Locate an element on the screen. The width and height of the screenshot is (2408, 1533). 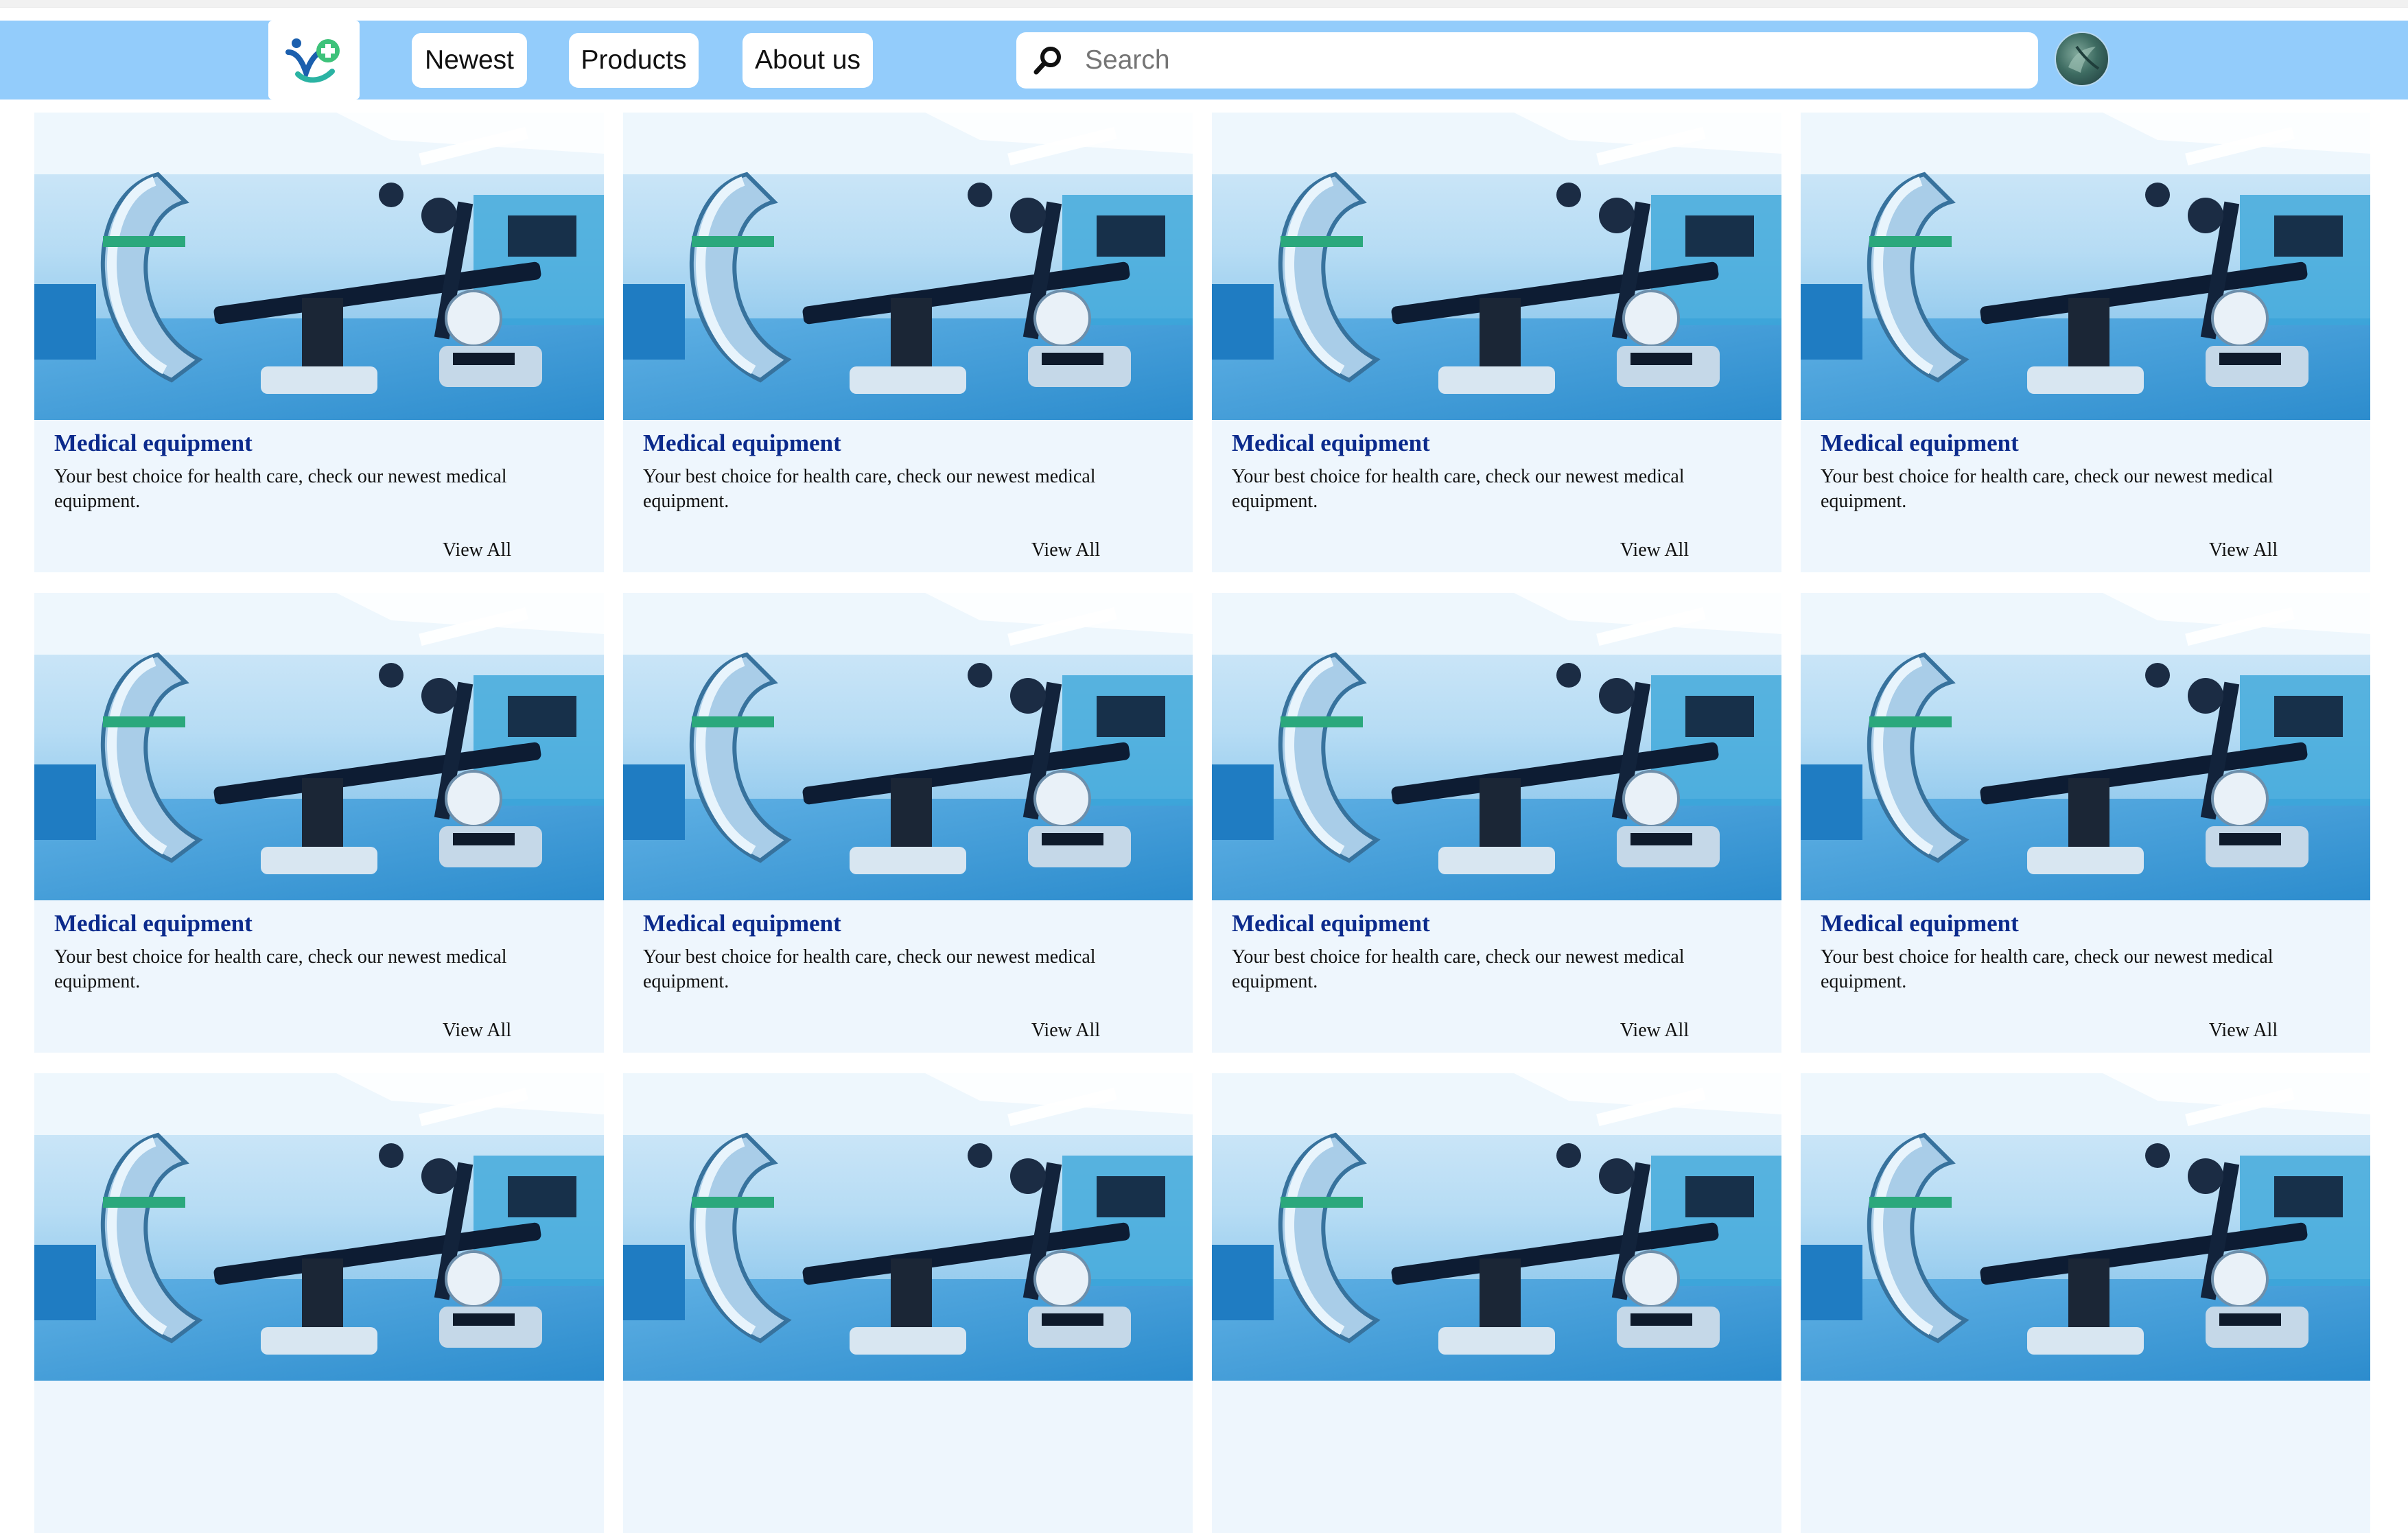
site-header: Newest Products About us is located at coordinates (1204, 60).